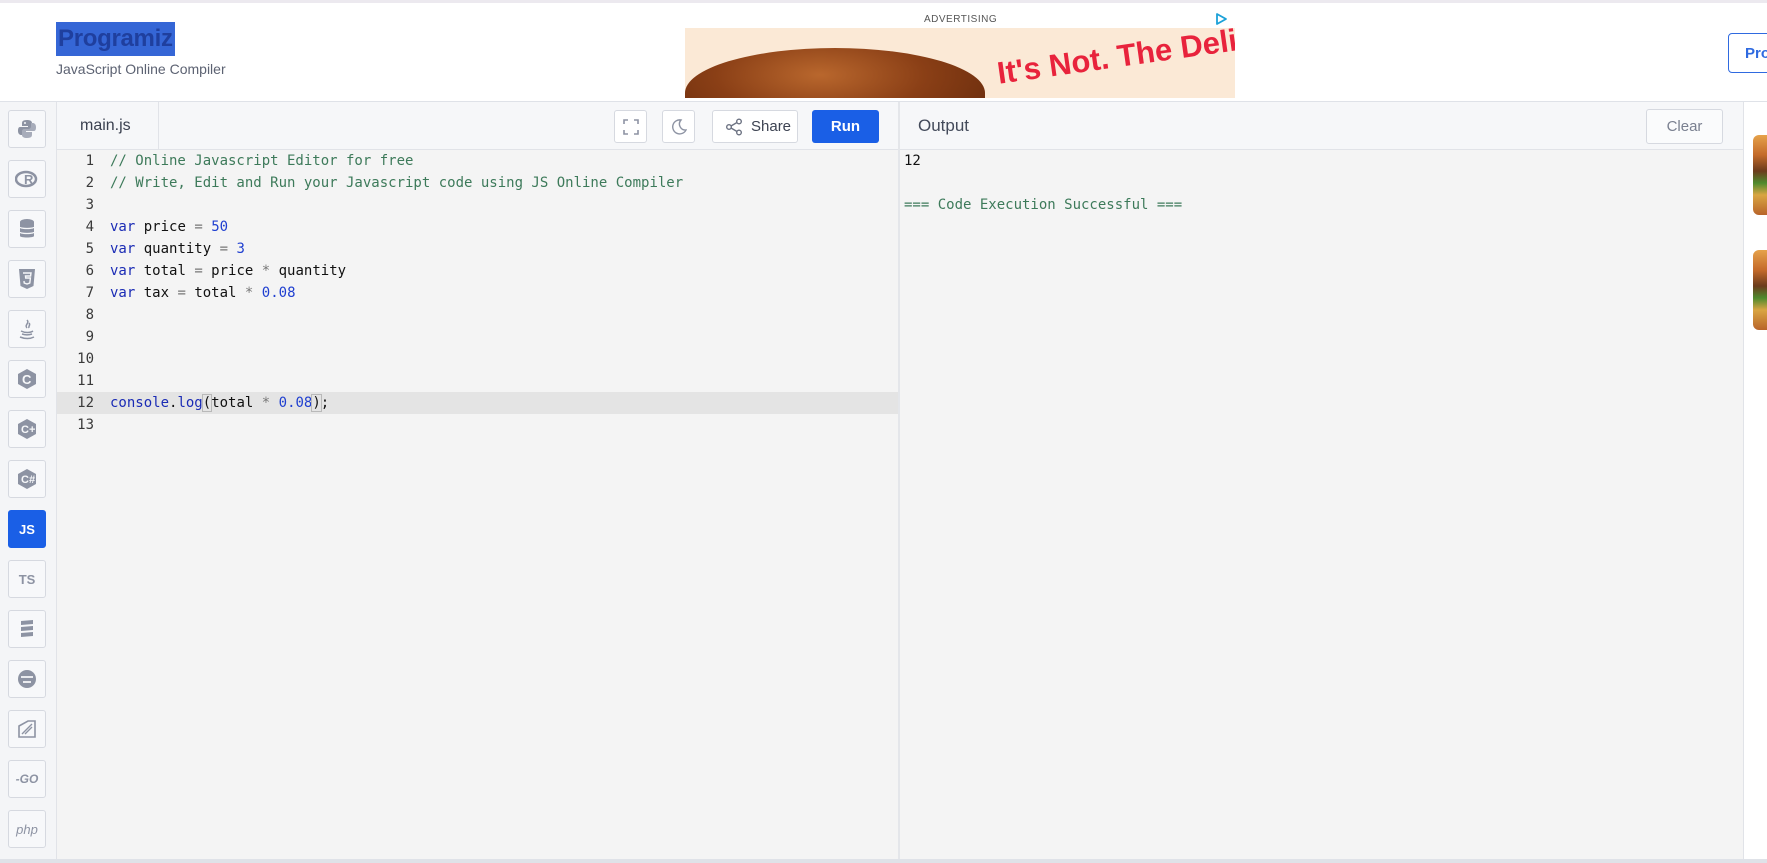  What do you see at coordinates (477, 403) in the screenshot?
I see `code-line-active: 12 console.log(total * 0.08);` at bounding box center [477, 403].